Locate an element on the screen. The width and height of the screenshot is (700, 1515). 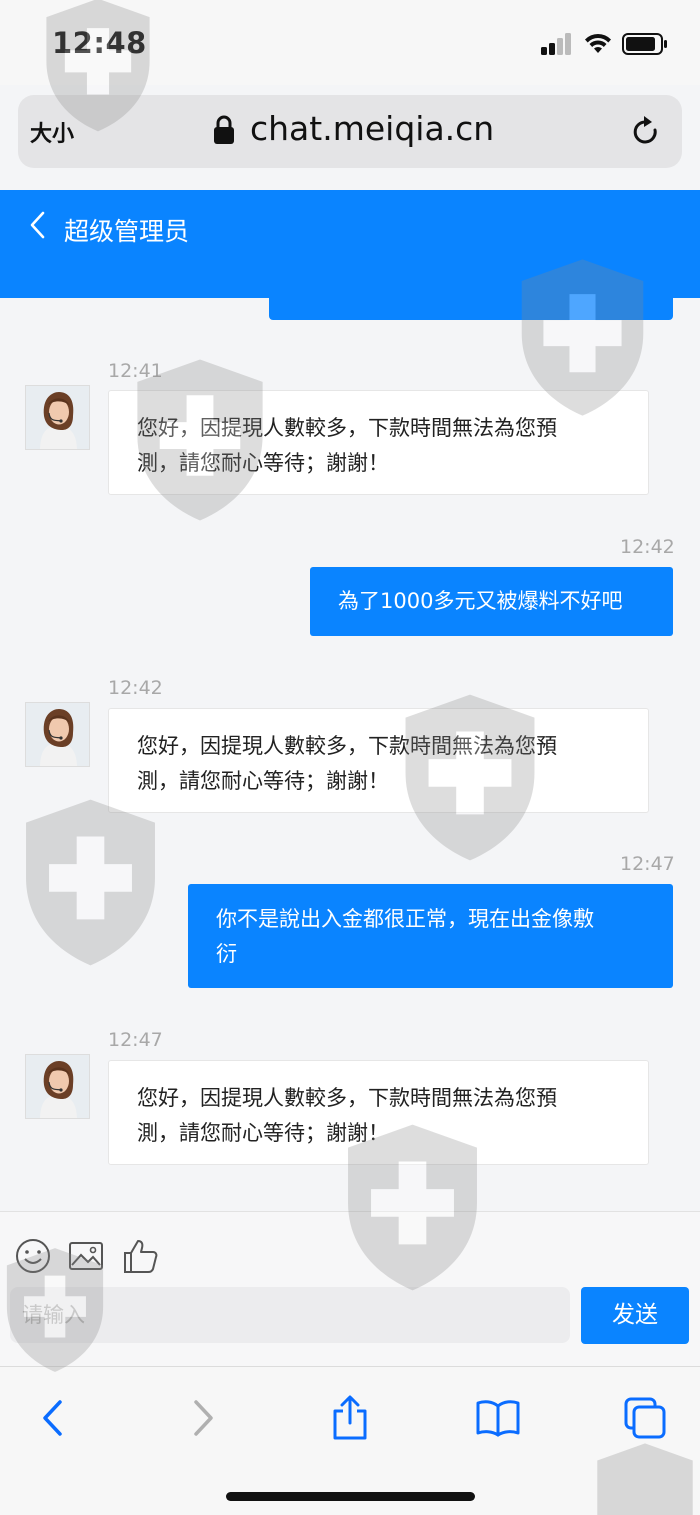
forward-arrow-icon is located at coordinates (203, 1418).